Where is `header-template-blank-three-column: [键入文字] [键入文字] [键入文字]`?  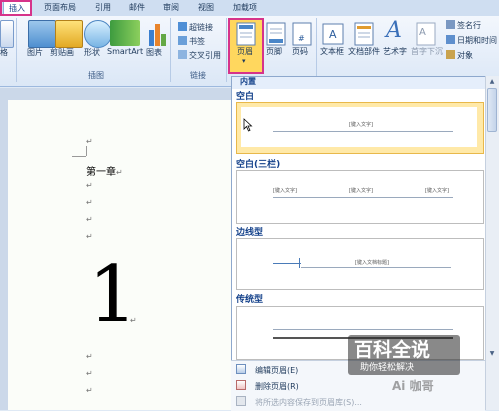 header-template-blank-three-column: [键入文字] [键入文字] [键入文字] is located at coordinates (360, 197).